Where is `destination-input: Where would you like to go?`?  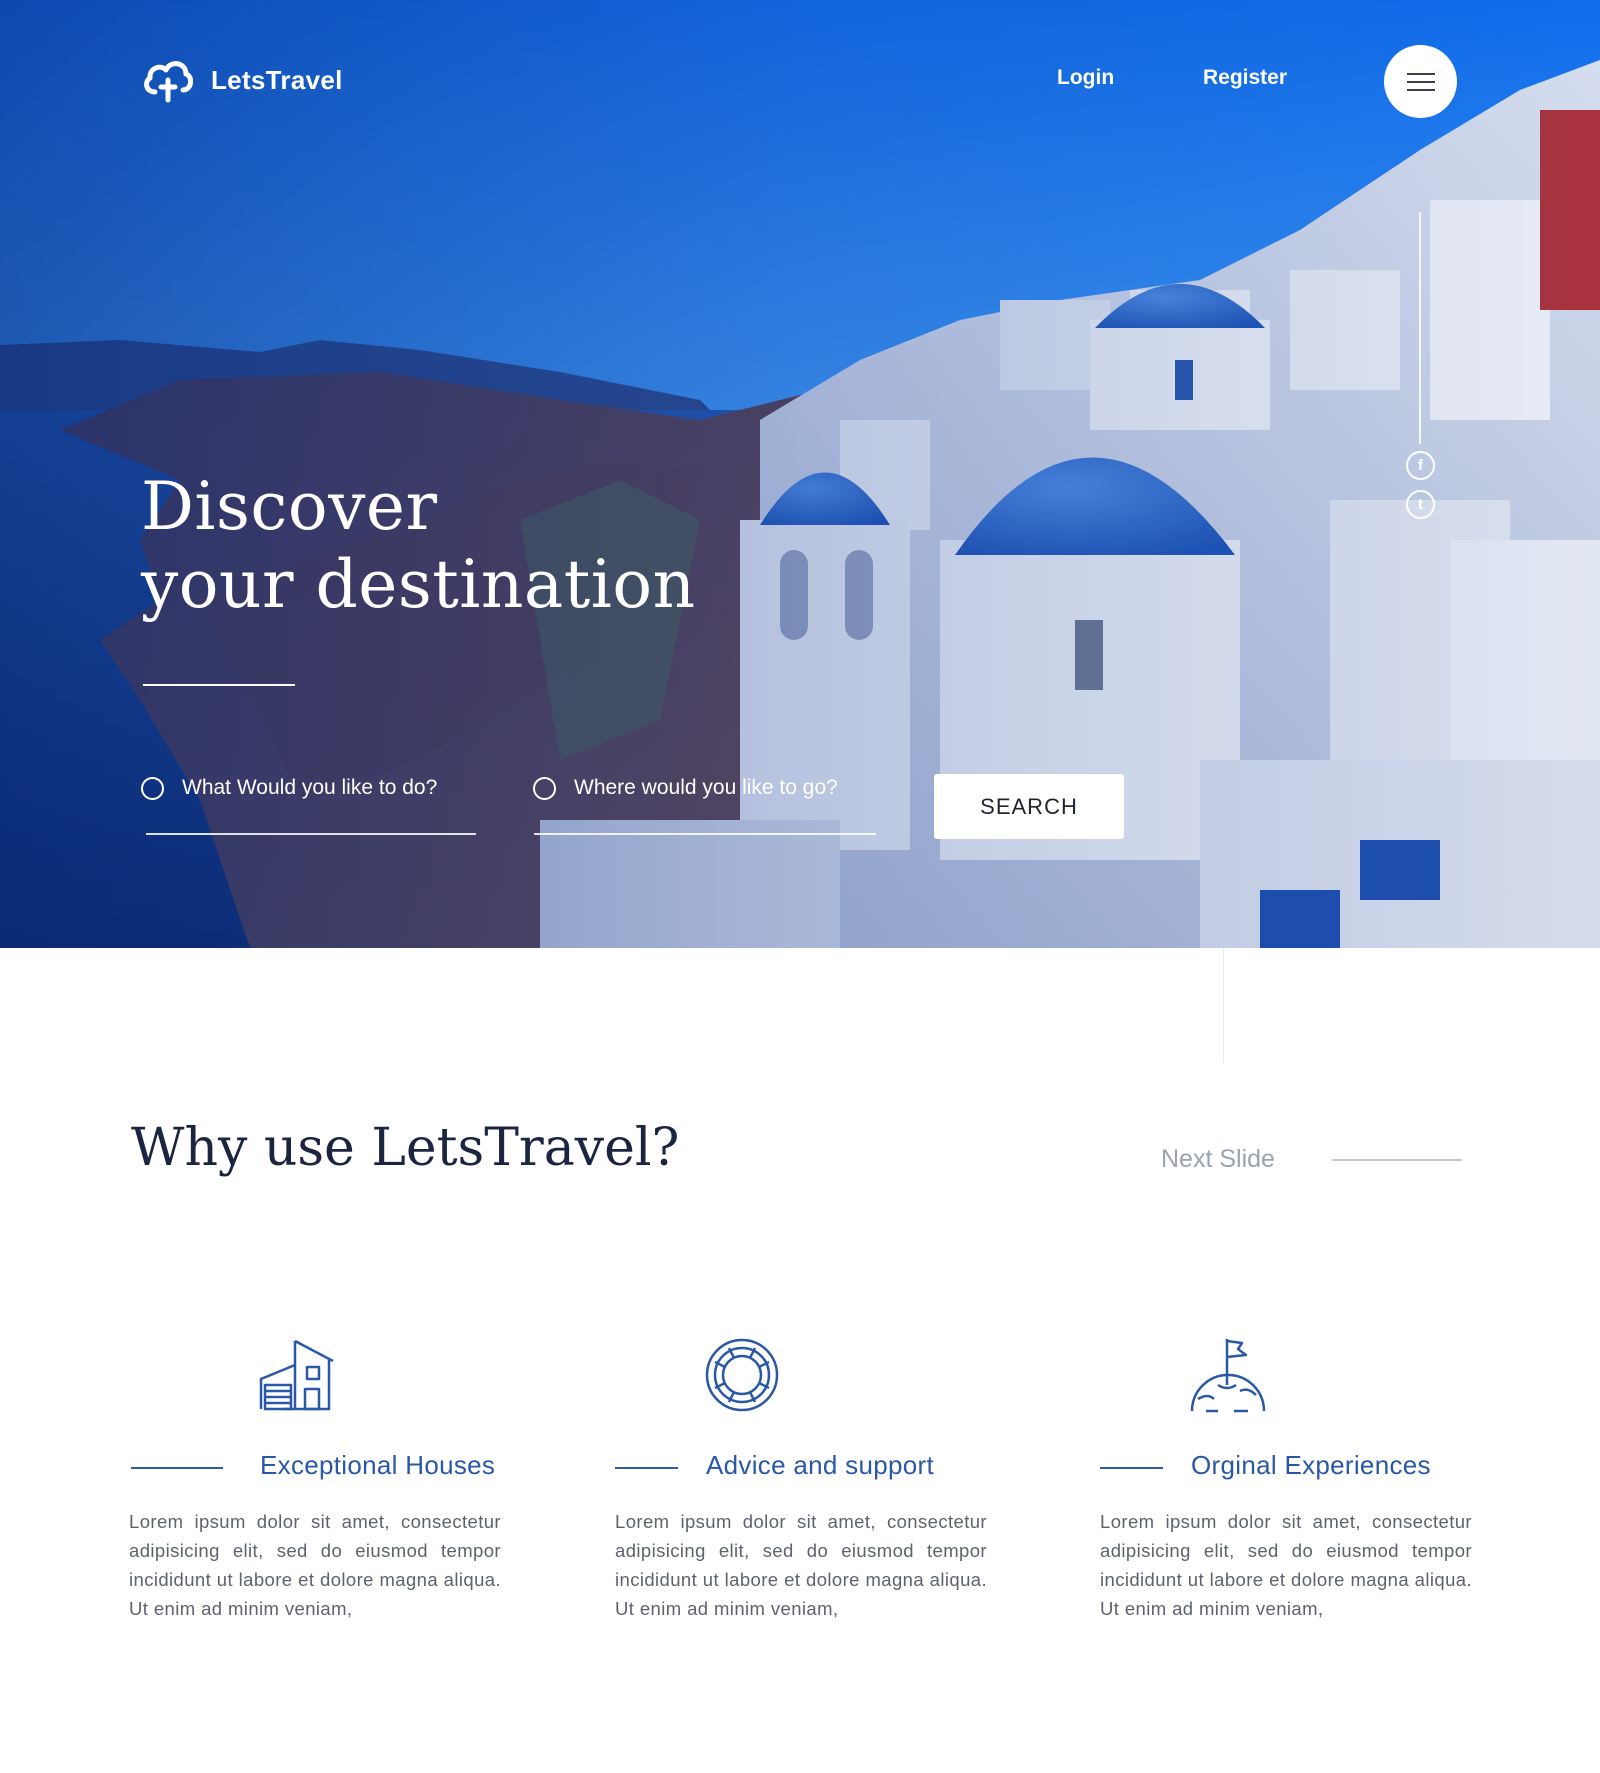 destination-input: Where would you like to go? is located at coordinates (685, 788).